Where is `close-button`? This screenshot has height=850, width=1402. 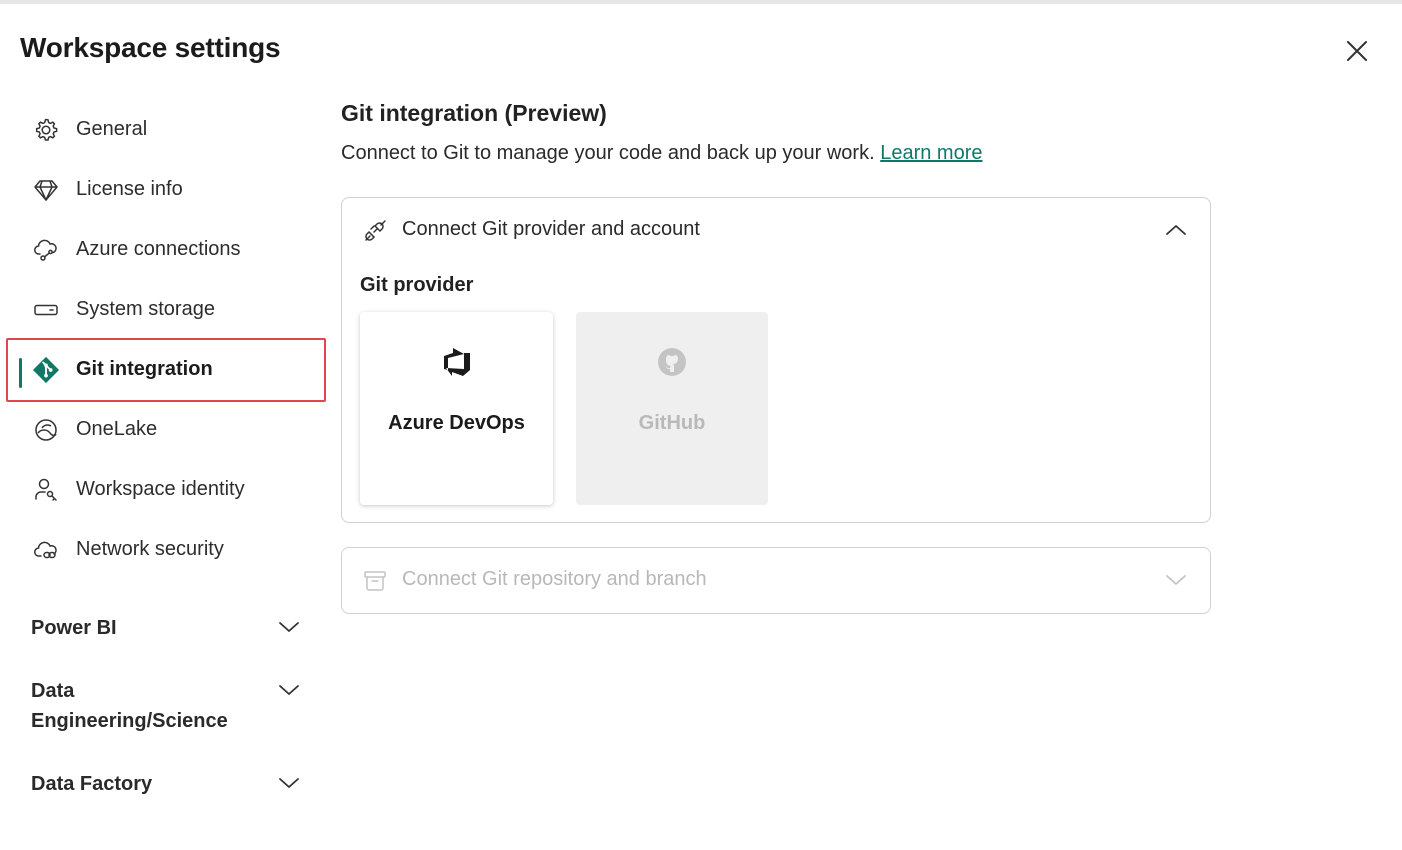
close-button is located at coordinates (1357, 51).